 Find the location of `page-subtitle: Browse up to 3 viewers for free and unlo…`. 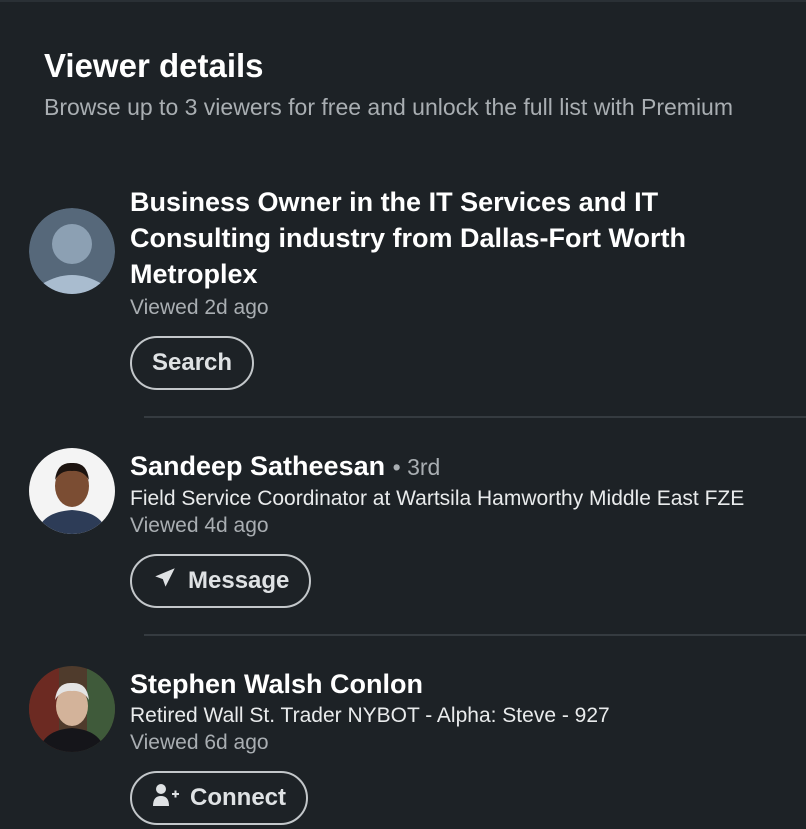

page-subtitle: Browse up to 3 viewers for free and unlo… is located at coordinates (389, 107).